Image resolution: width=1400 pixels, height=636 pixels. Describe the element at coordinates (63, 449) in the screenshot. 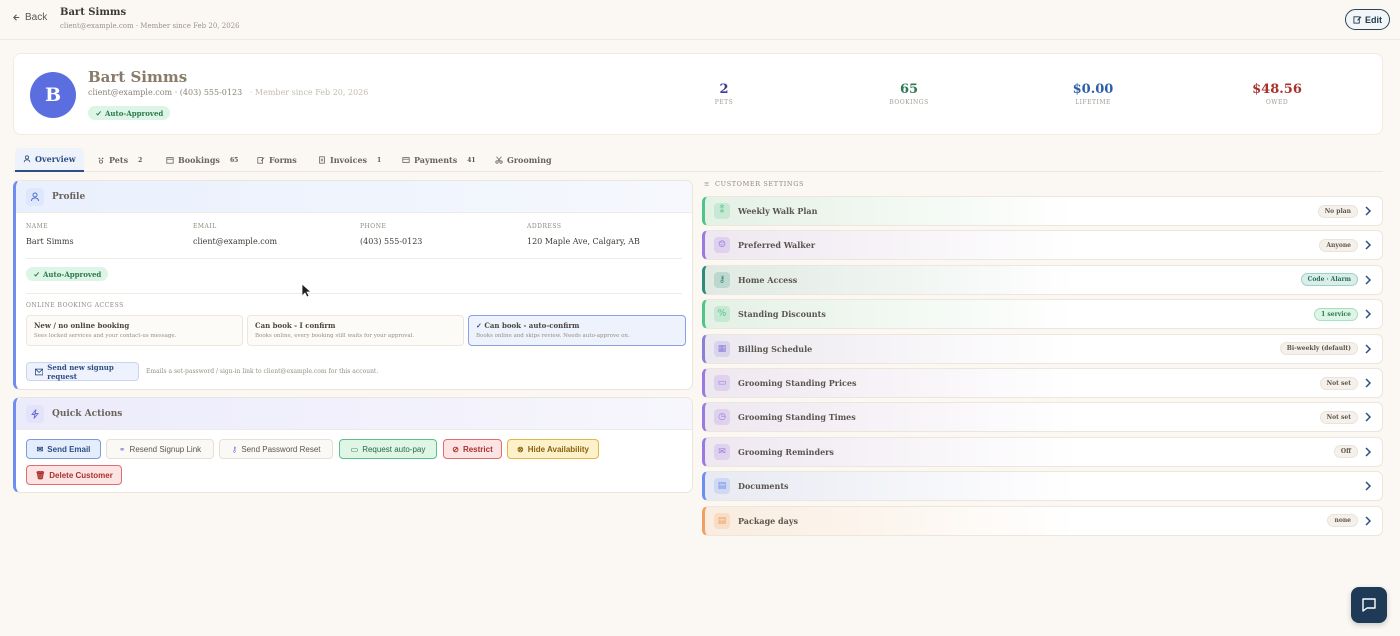

I see `send-email-button: ✉ Send Email` at that location.